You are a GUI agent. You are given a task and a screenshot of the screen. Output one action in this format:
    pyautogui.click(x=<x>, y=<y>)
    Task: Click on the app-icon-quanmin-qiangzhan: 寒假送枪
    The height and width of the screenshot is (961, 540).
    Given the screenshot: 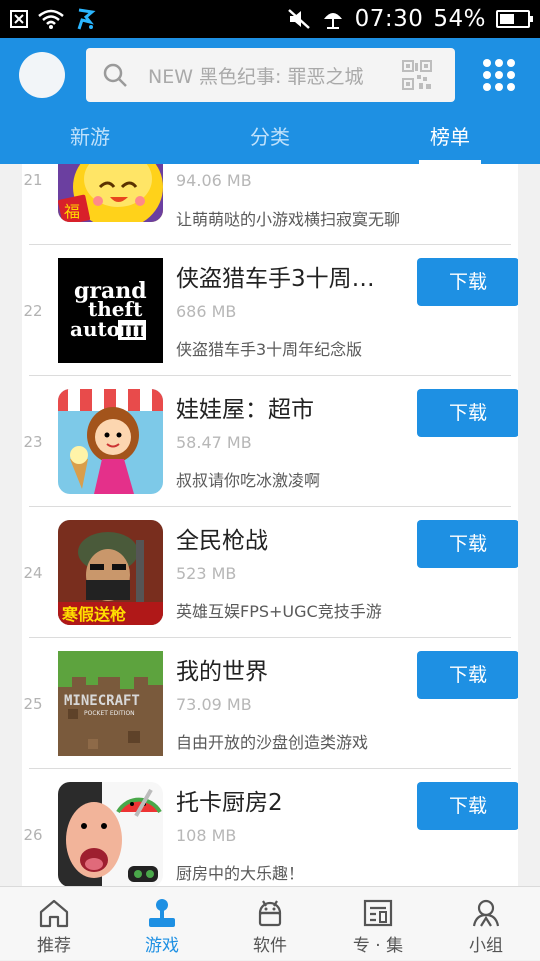 What is the action you would take?
    pyautogui.click(x=110, y=572)
    